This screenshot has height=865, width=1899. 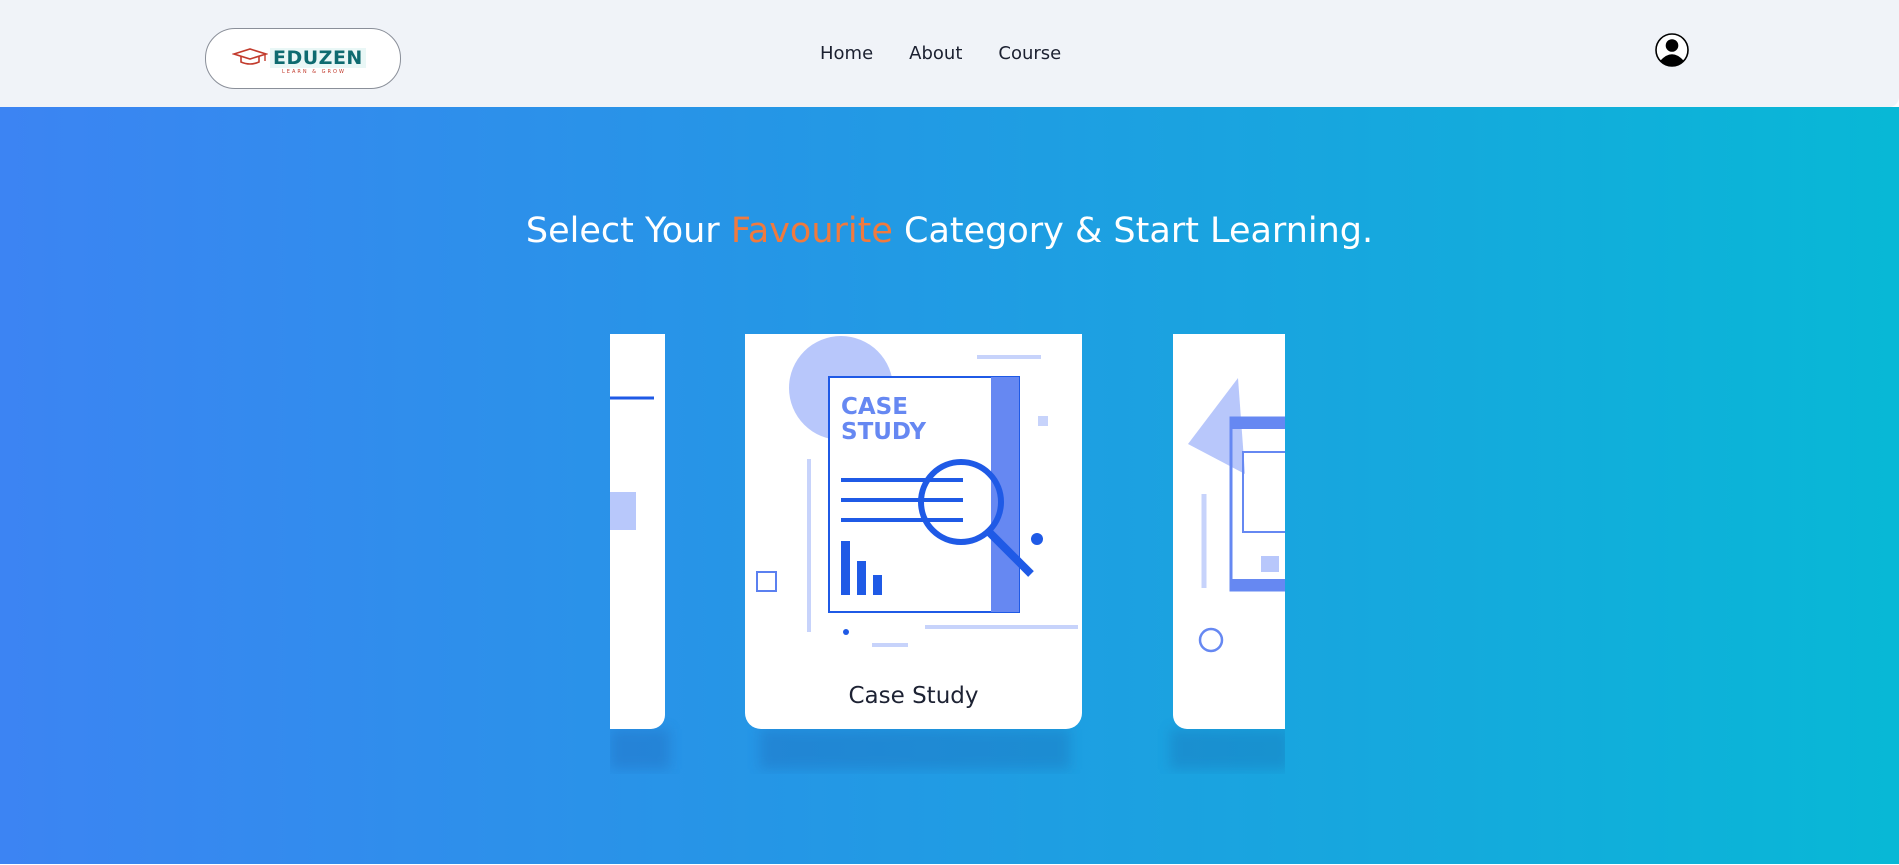 I want to click on headline-part-1: Select Your, so click(x=622, y=231).